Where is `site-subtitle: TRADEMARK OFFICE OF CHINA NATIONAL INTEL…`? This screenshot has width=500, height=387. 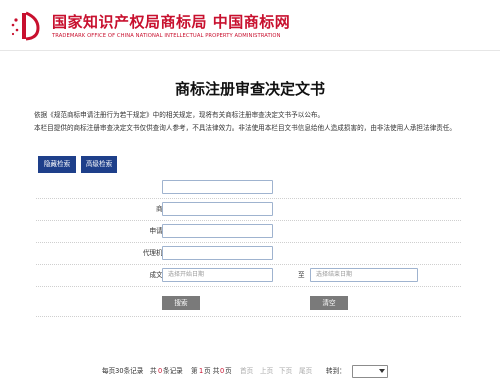 site-subtitle: TRADEMARK OFFICE OF CHINA NATIONAL INTEL… is located at coordinates (166, 36).